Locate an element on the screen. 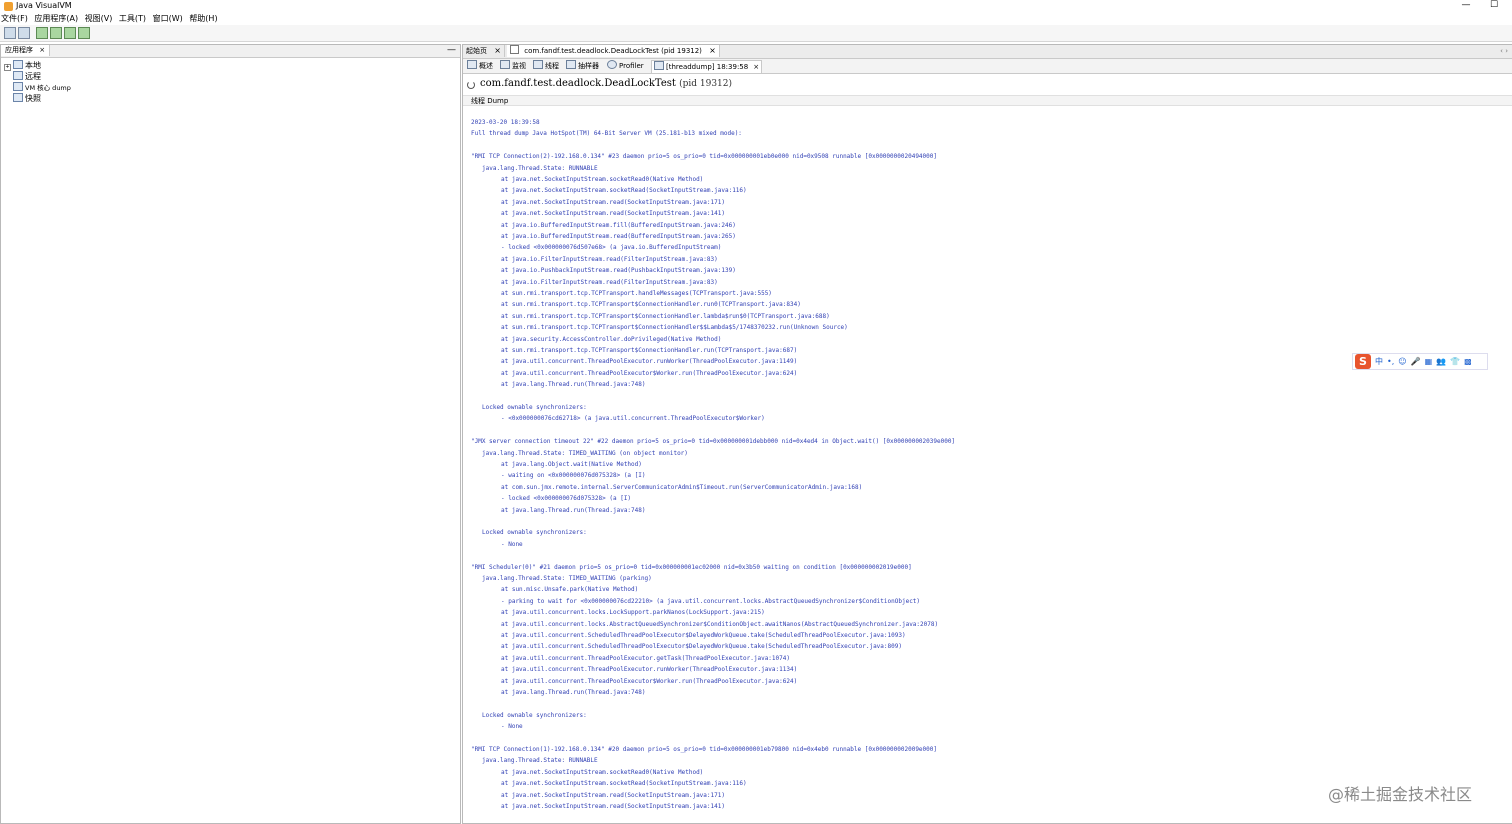  overview-icon is located at coordinates (472, 64).